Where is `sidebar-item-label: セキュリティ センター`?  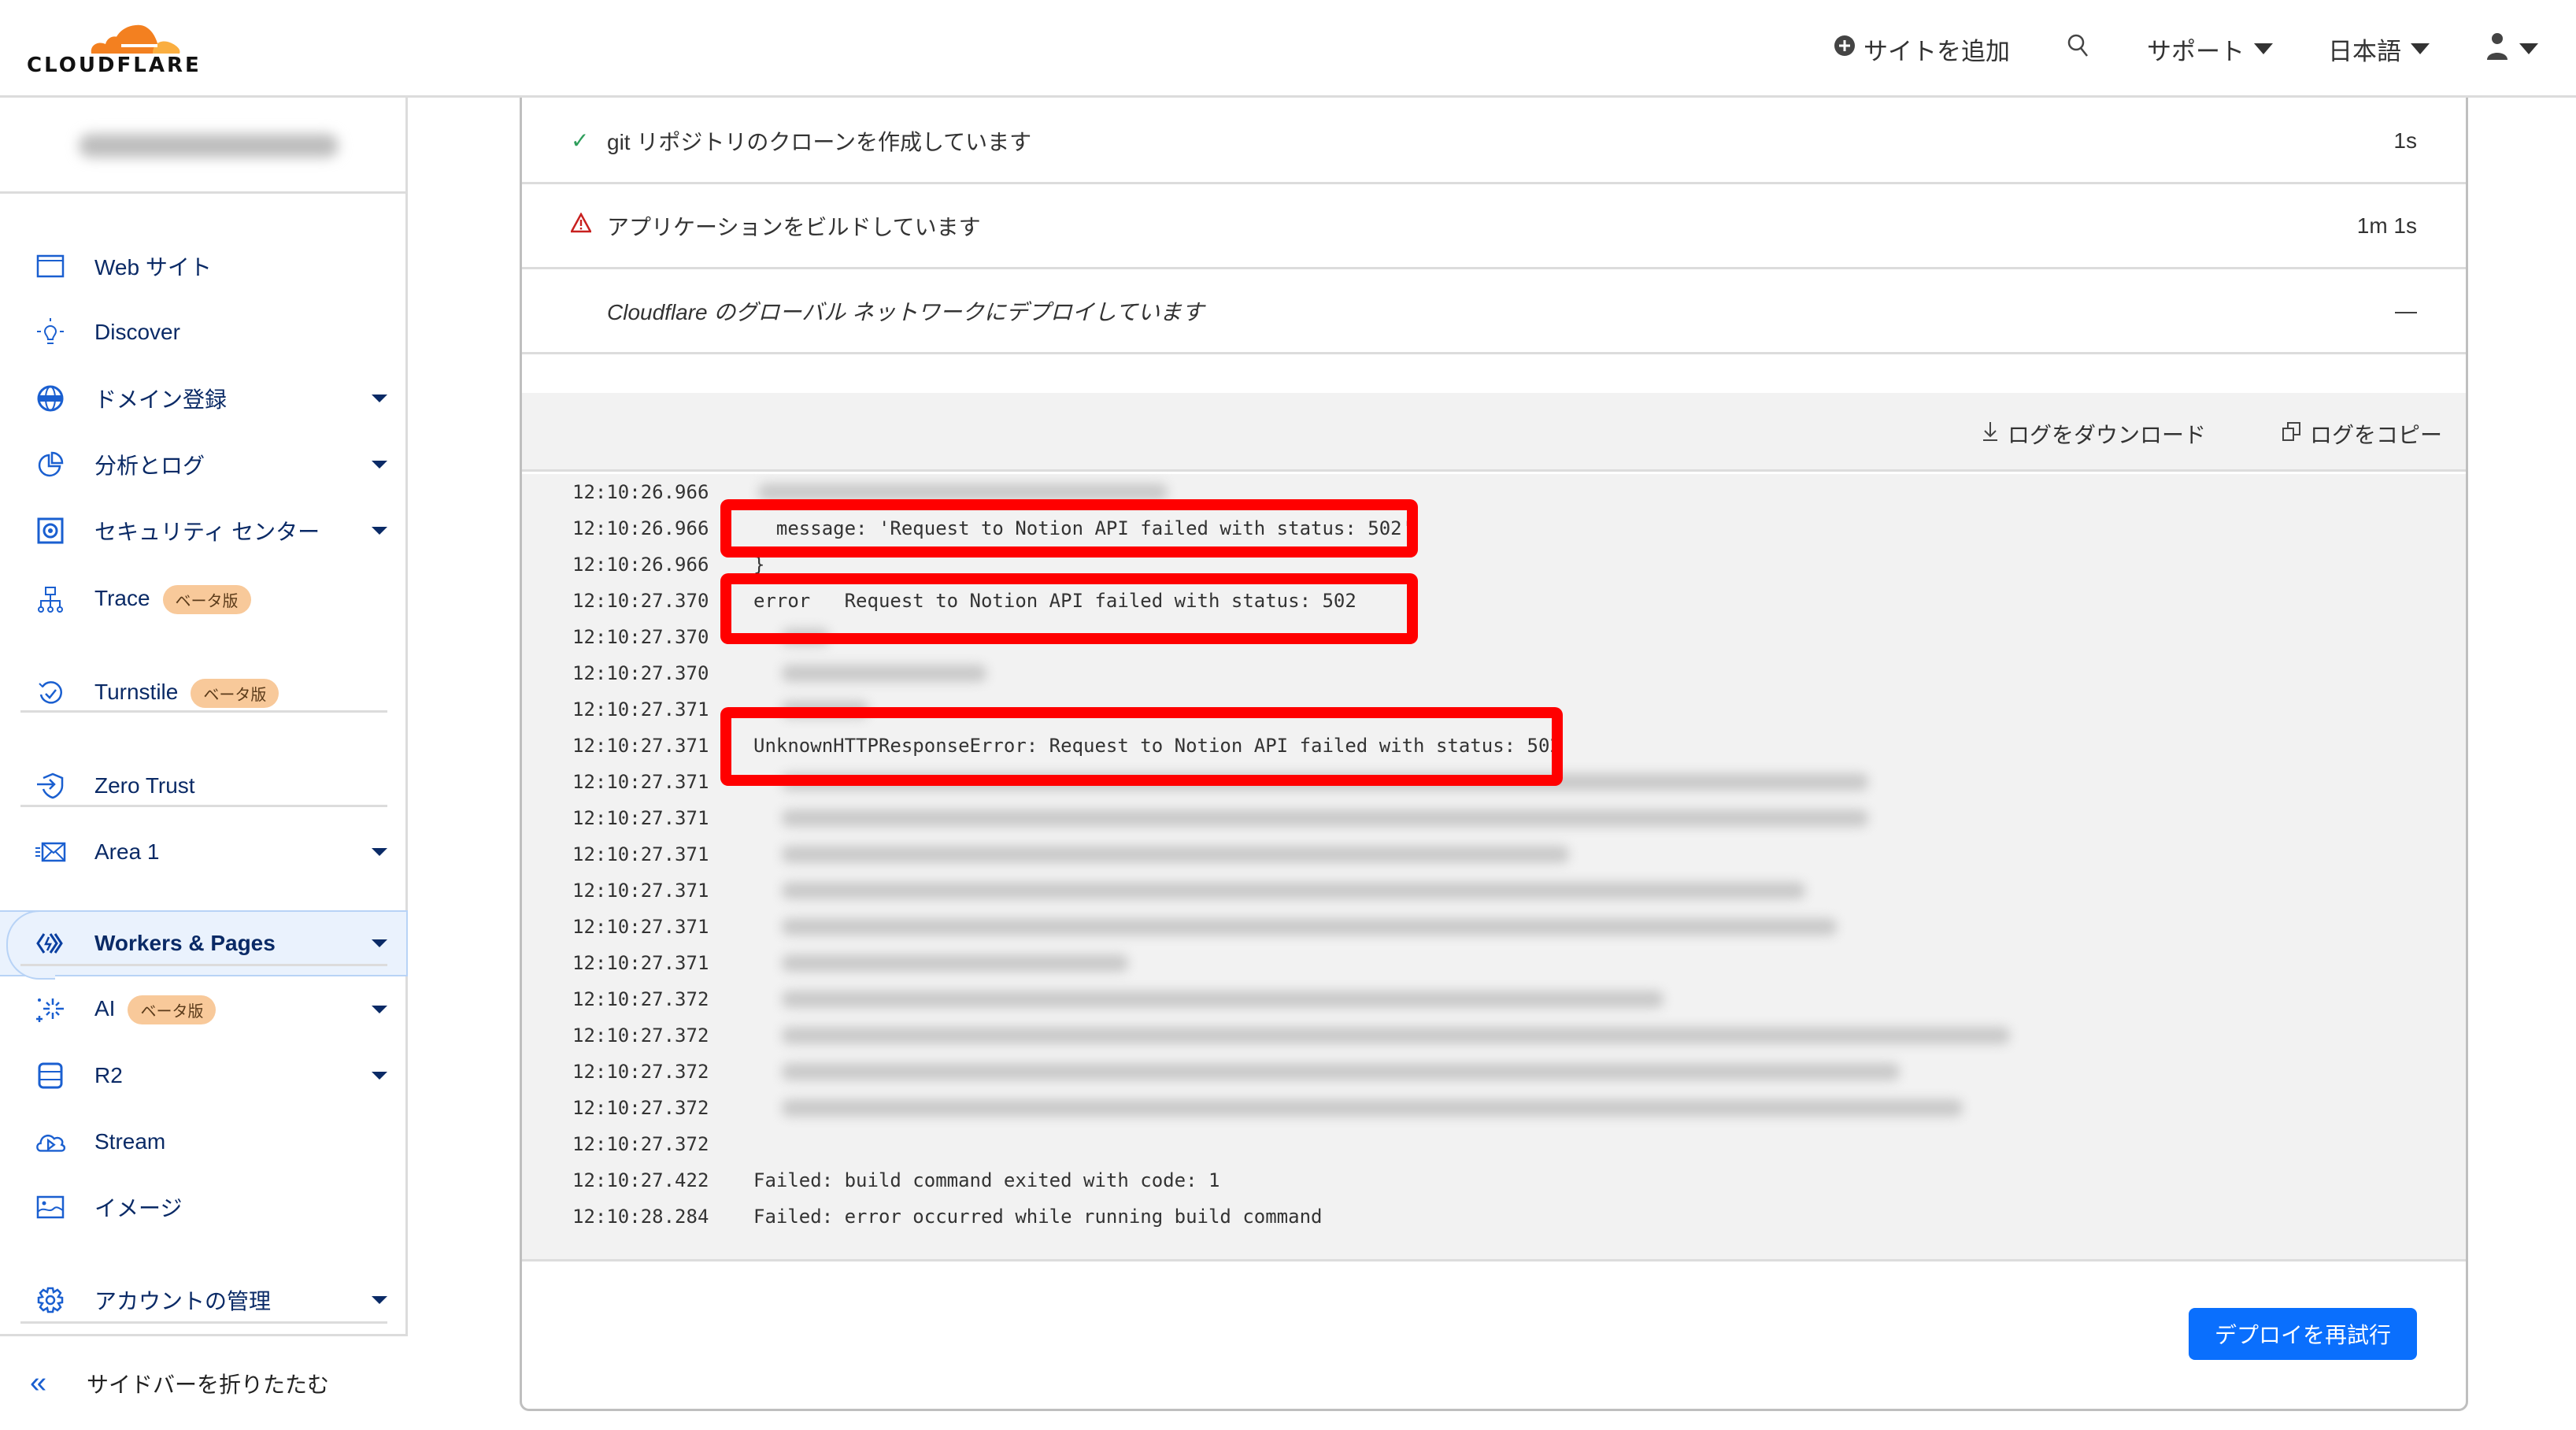 sidebar-item-label: セキュリティ センター is located at coordinates (207, 530).